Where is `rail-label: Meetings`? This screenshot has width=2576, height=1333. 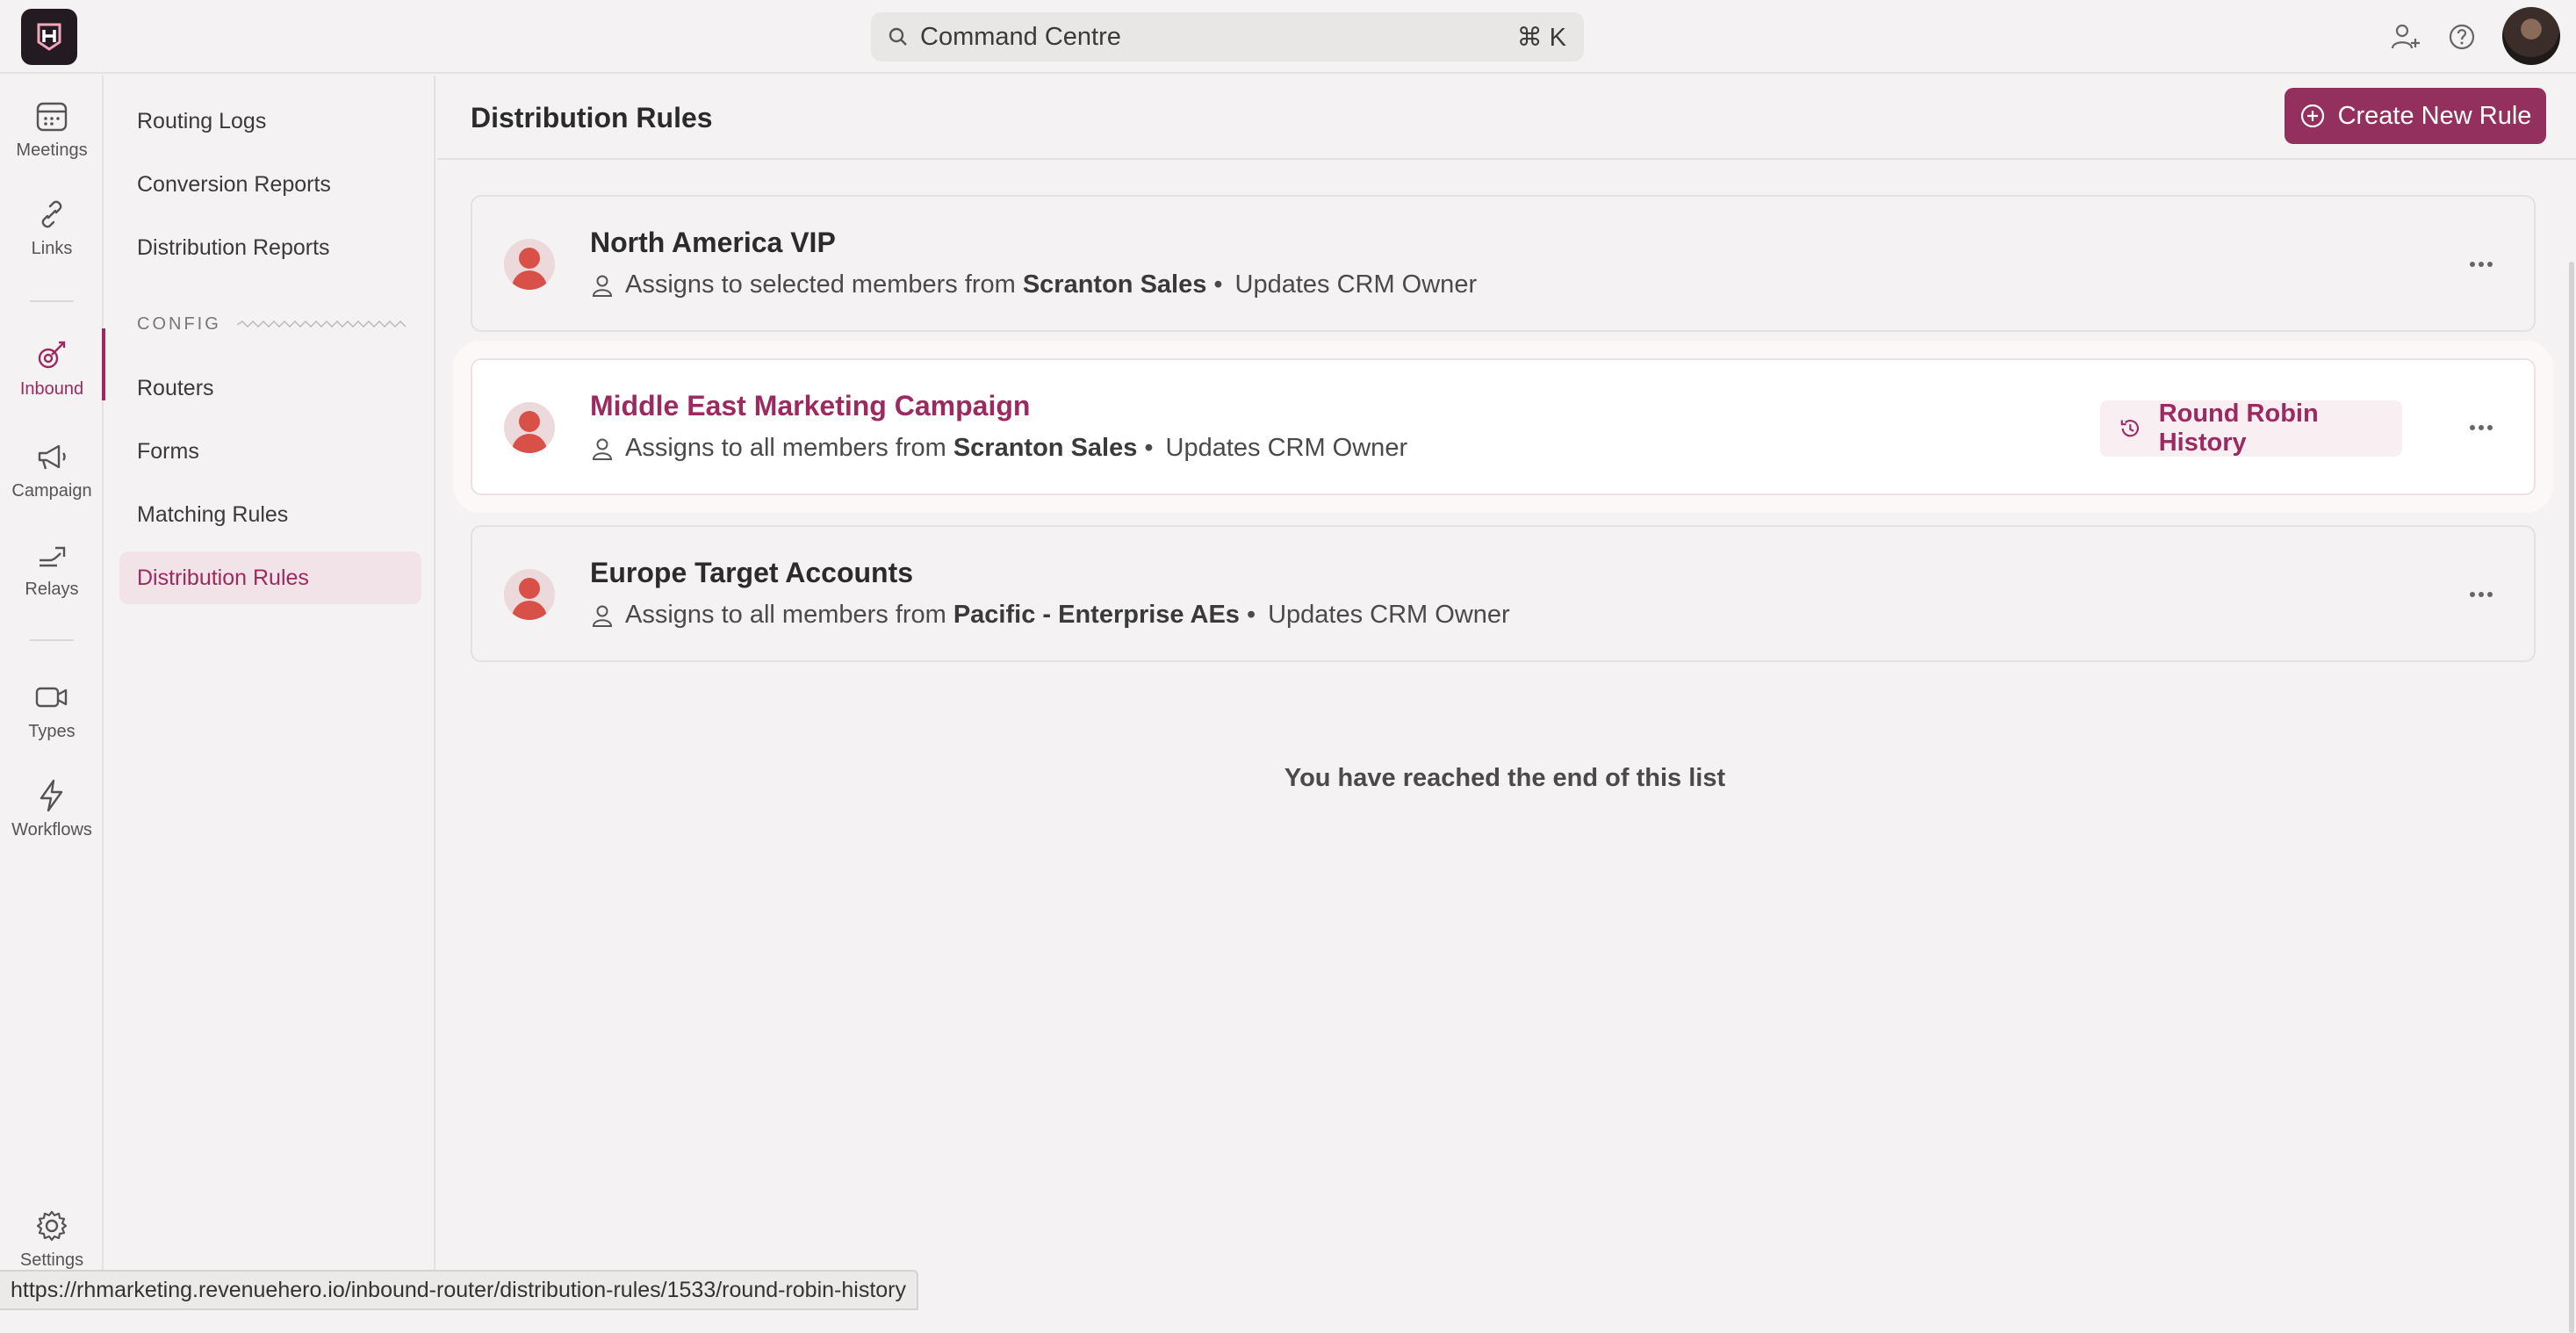 rail-label: Meetings is located at coordinates (52, 150).